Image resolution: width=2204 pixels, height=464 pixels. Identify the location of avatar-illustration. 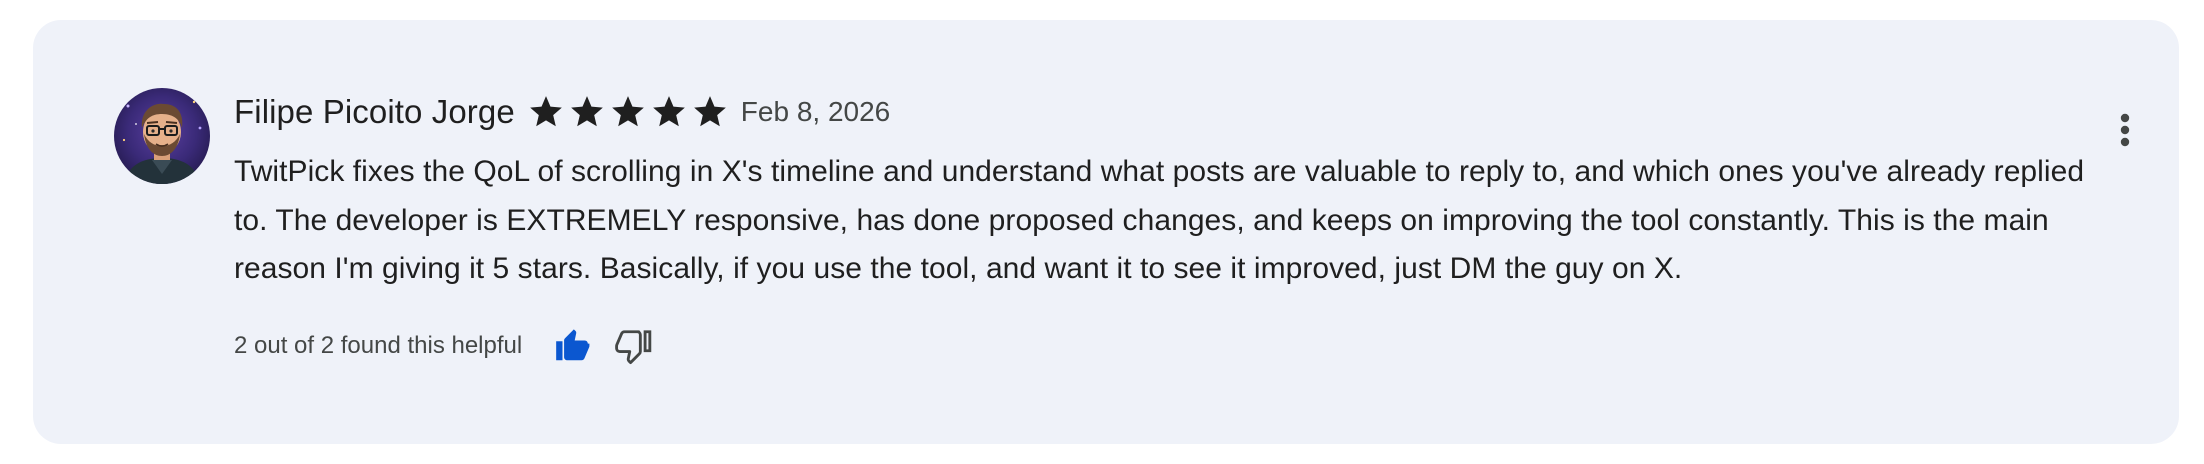
(162, 136).